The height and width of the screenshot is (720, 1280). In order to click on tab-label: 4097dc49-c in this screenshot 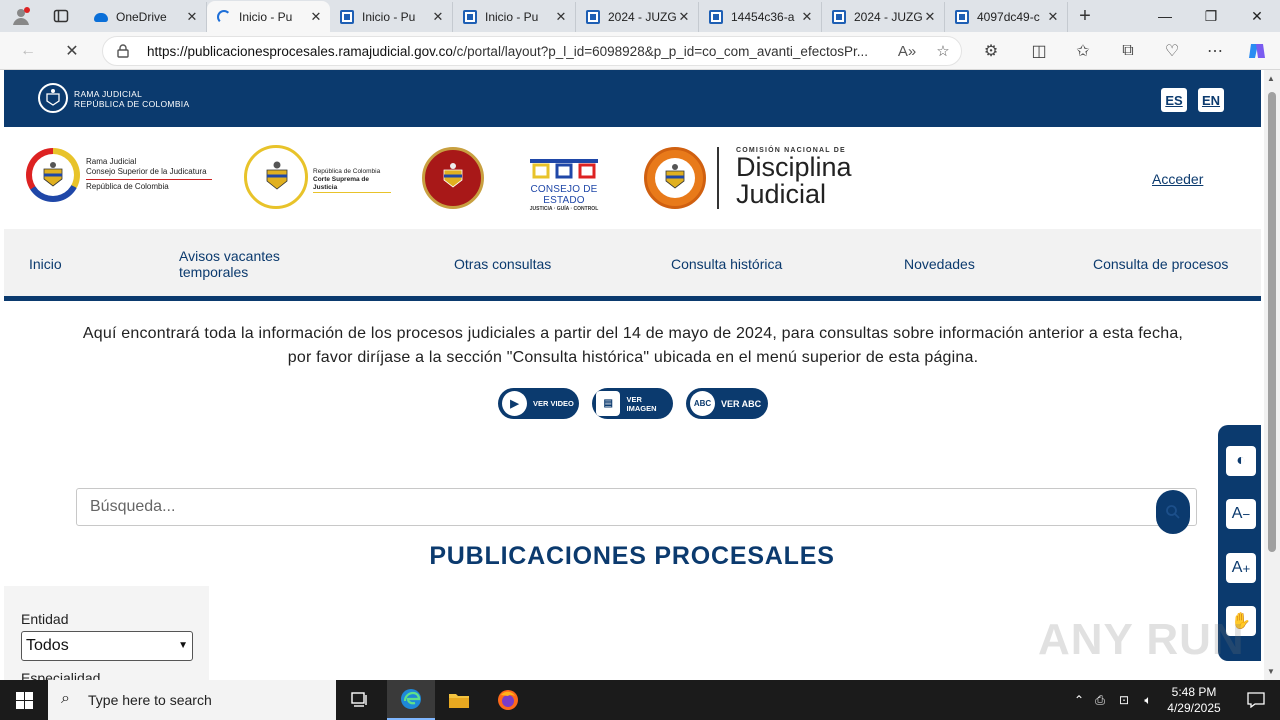, I will do `click(1008, 17)`.